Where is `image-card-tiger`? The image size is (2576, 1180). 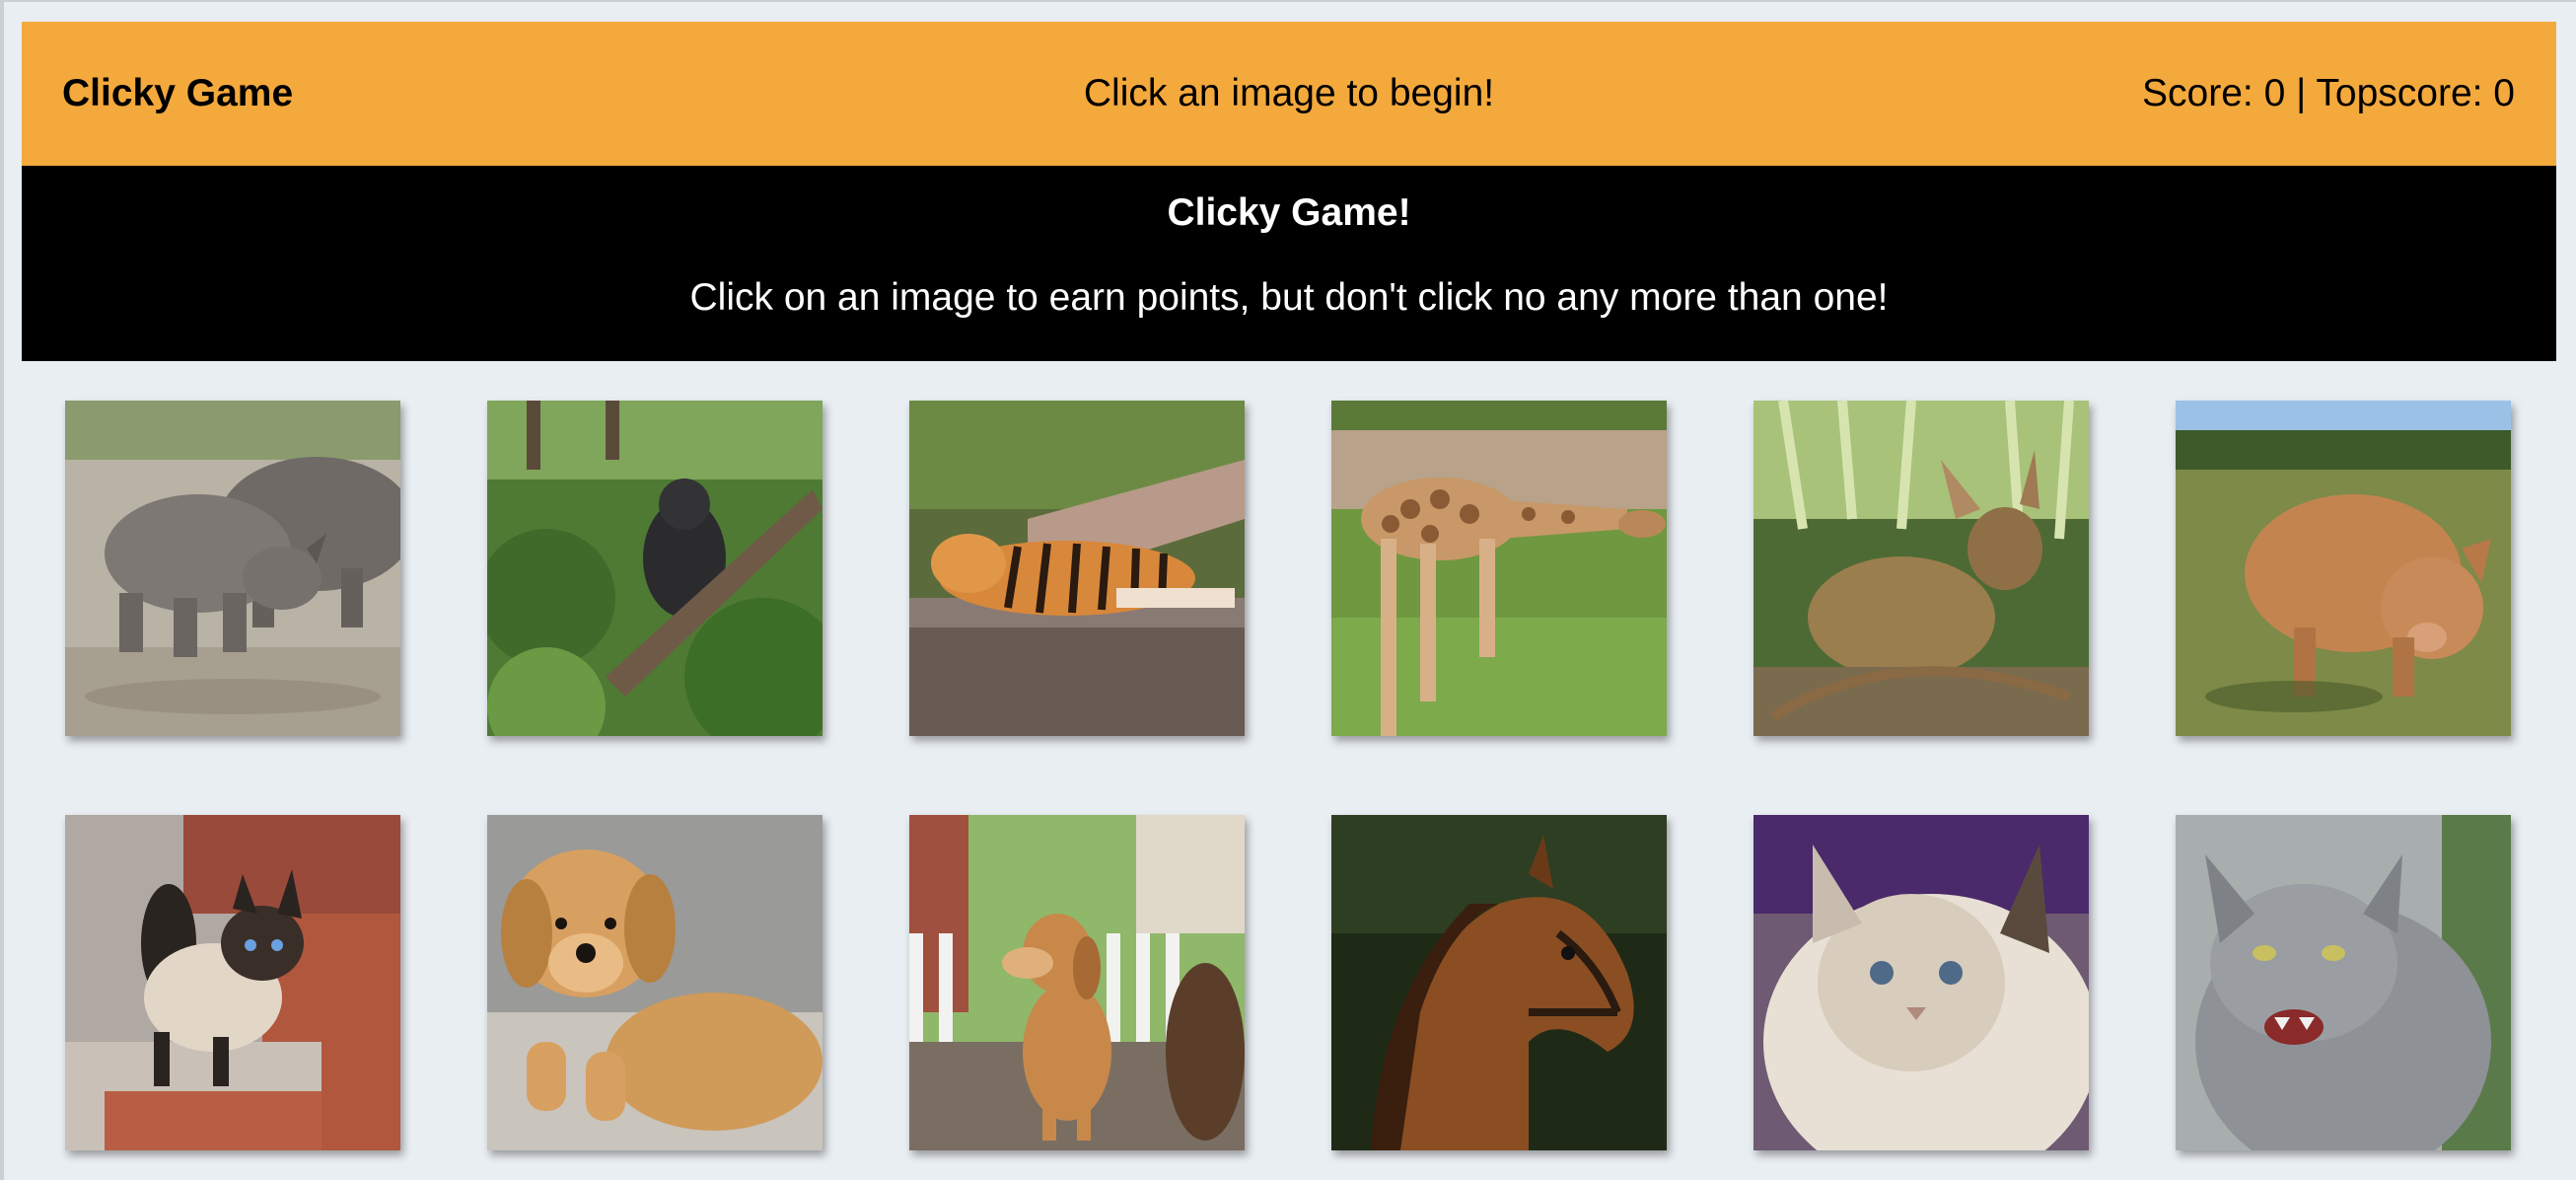
image-card-tiger is located at coordinates (1077, 568).